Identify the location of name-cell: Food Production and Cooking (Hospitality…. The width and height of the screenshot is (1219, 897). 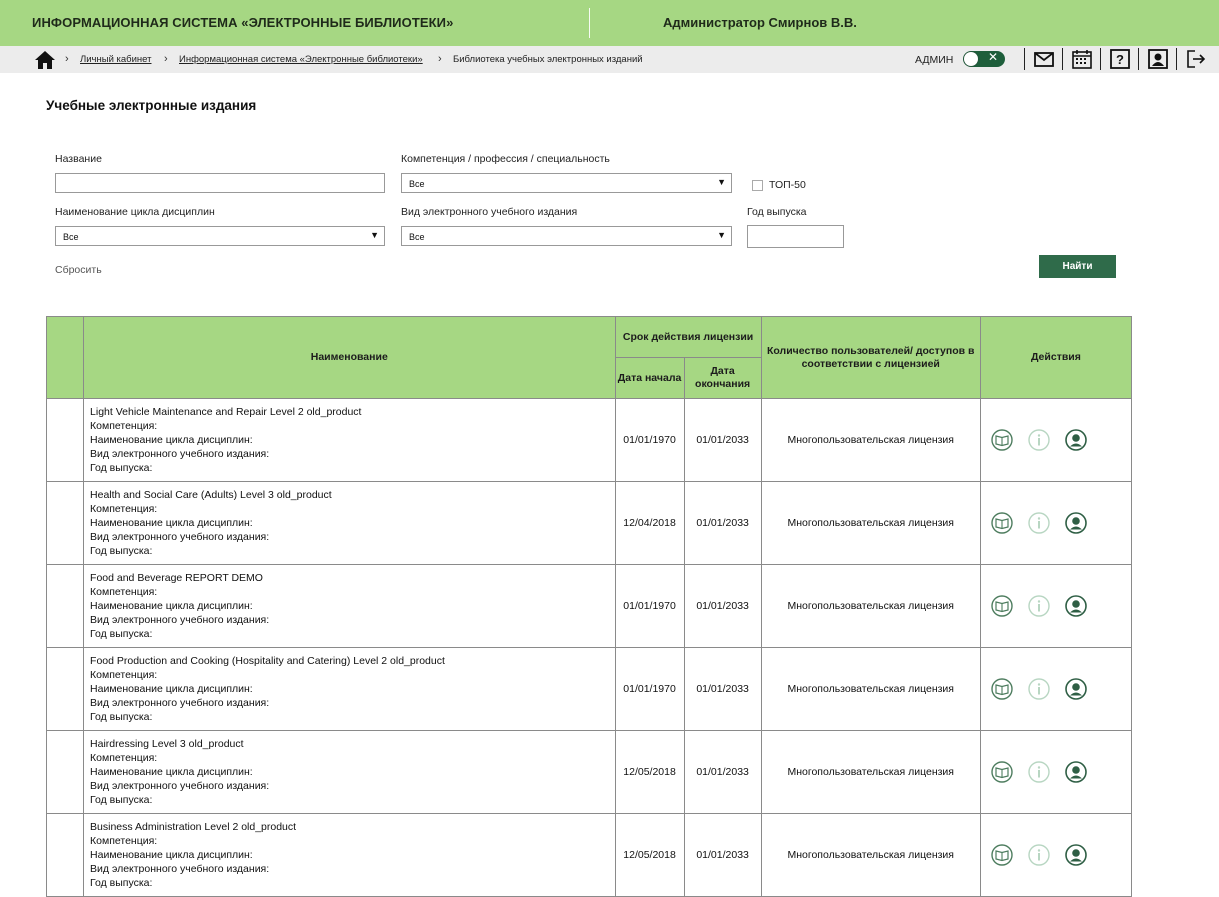
(349, 689).